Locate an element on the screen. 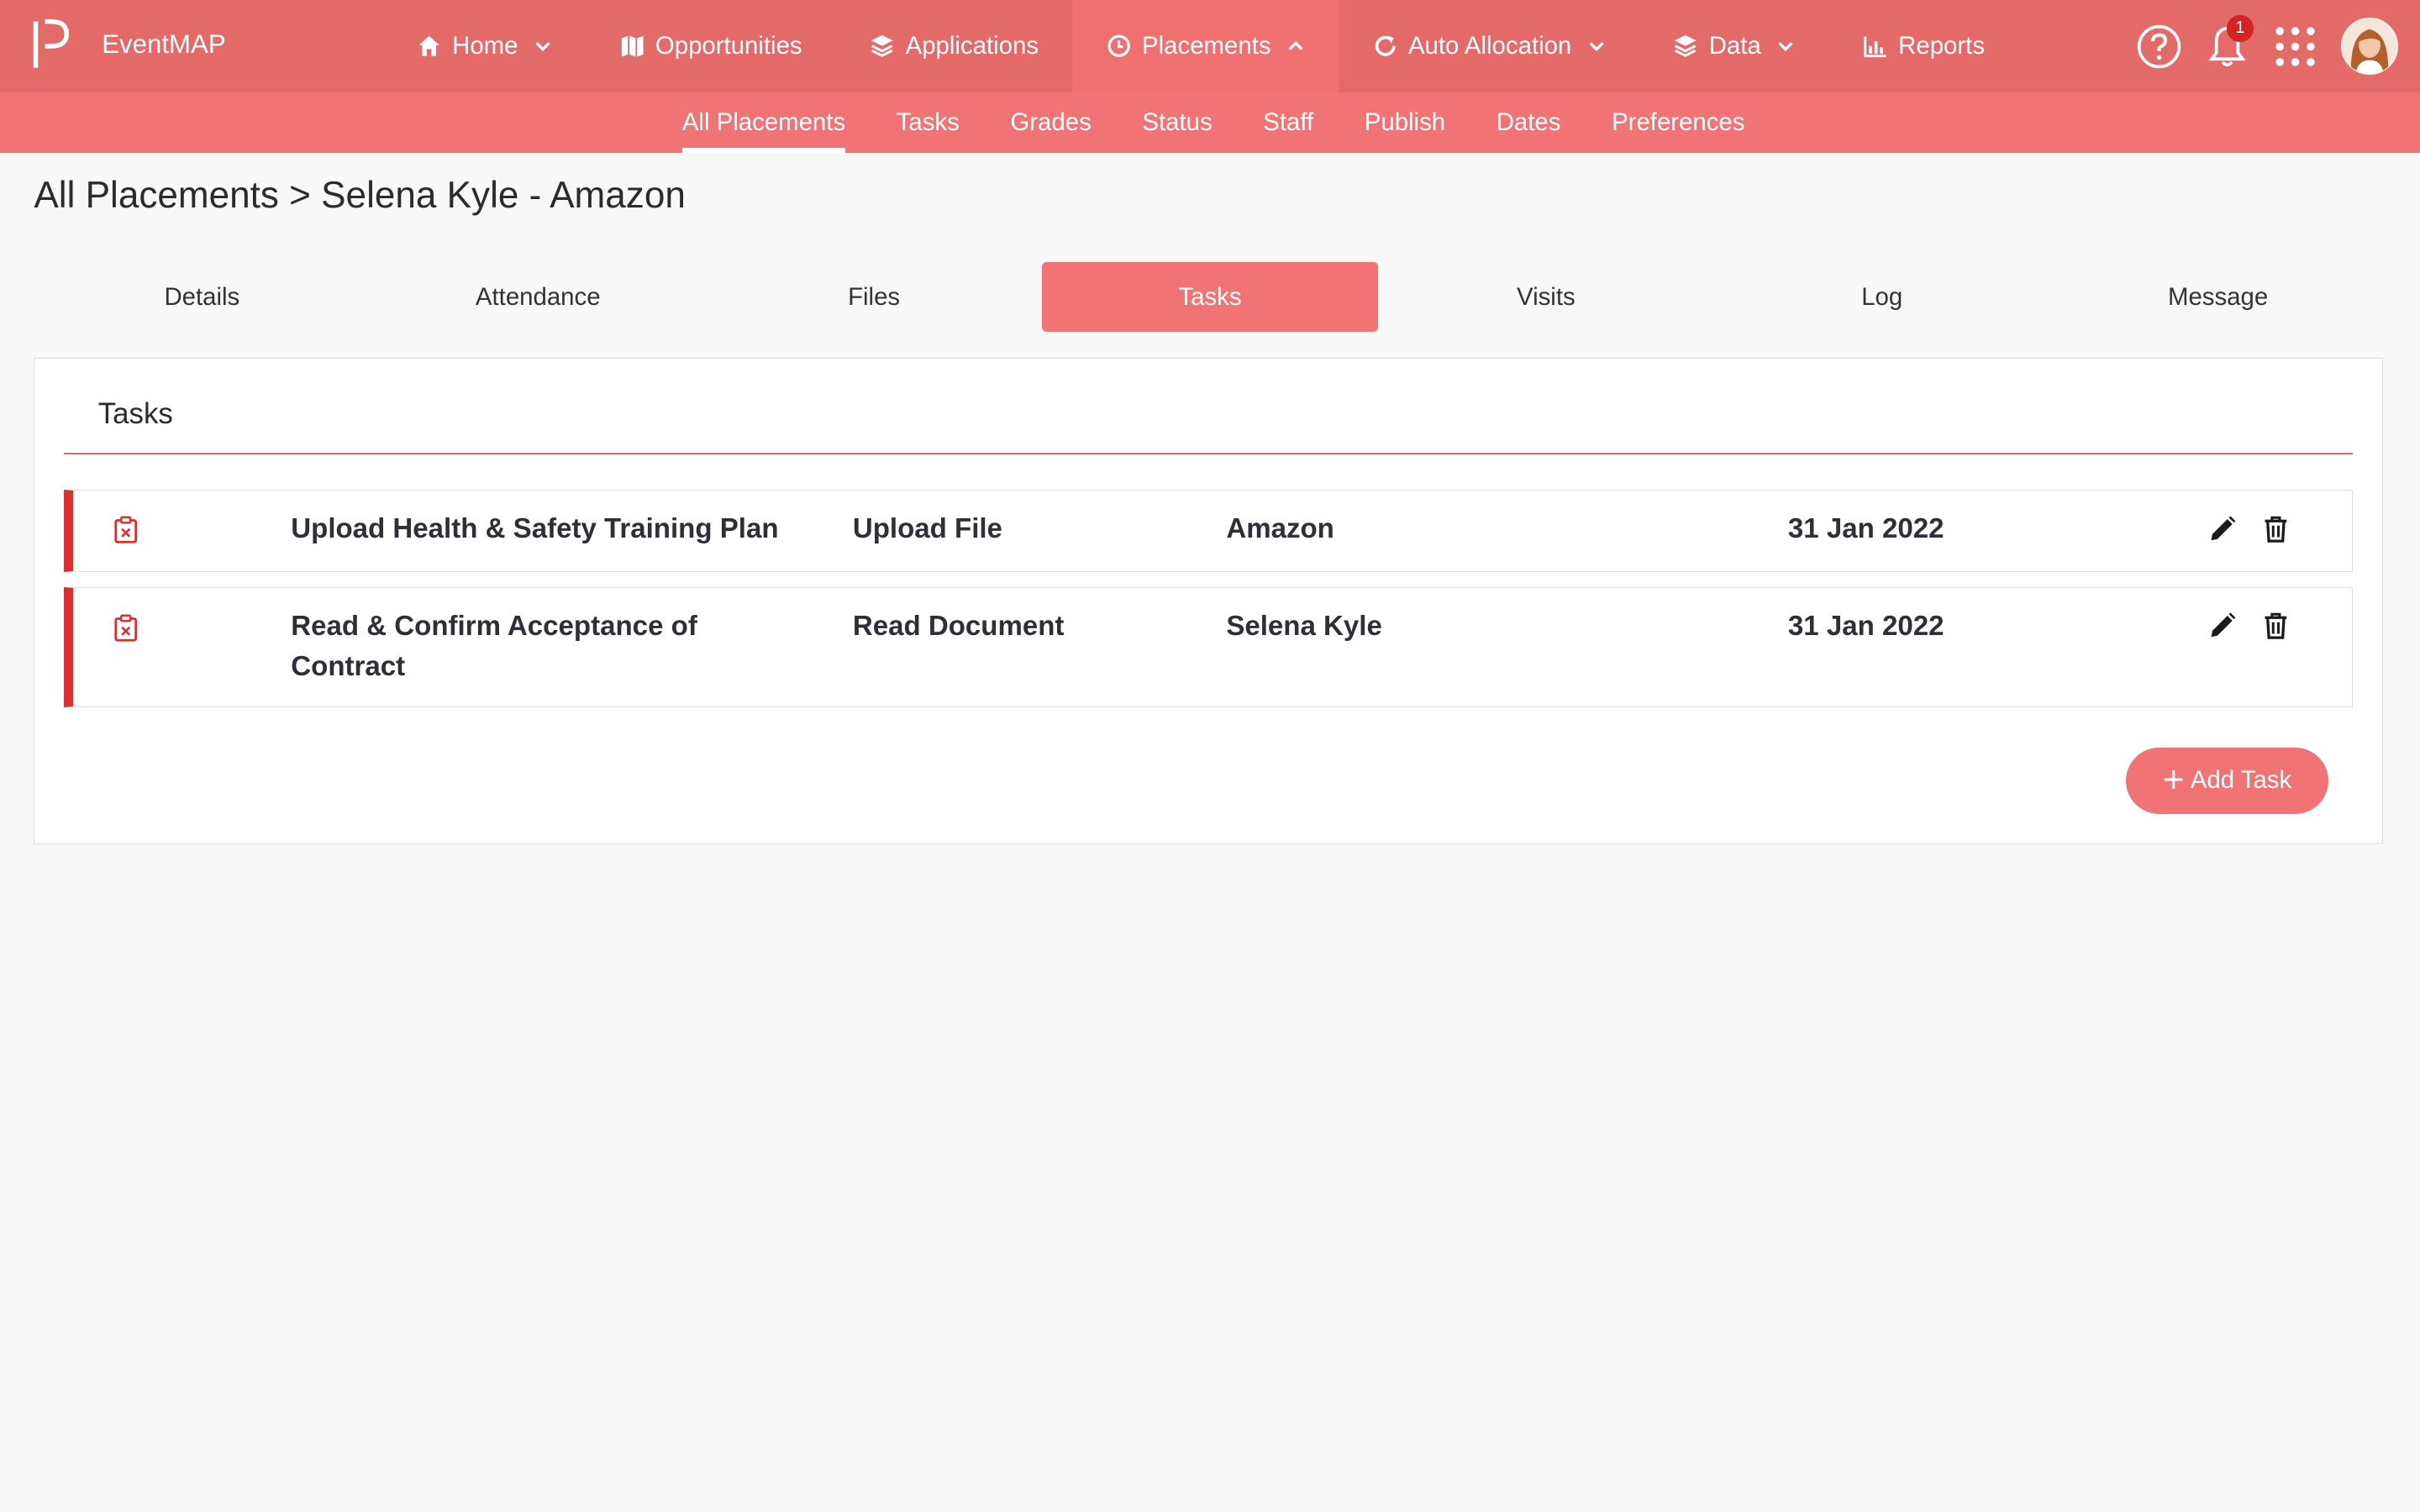 The height and width of the screenshot is (1512, 2420). nav-home-label: Home is located at coordinates (485, 46).